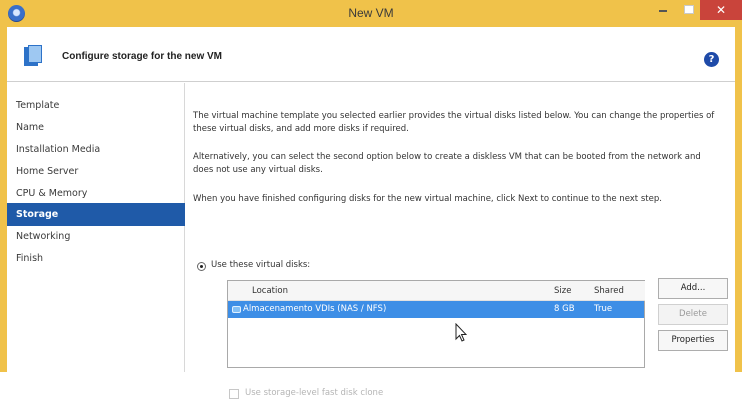  Describe the element at coordinates (693, 314) in the screenshot. I see `delete-disk-button: Delete` at that location.